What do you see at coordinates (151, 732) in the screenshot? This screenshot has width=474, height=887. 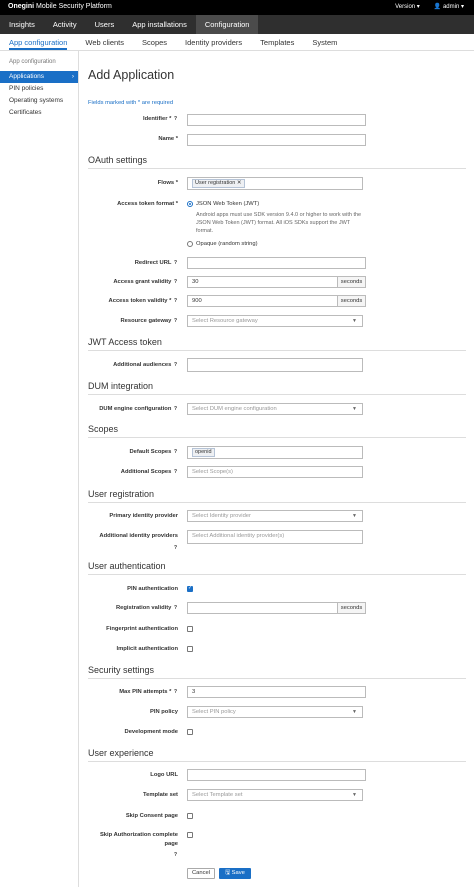 I see `development-mode-label: Development mode` at bounding box center [151, 732].